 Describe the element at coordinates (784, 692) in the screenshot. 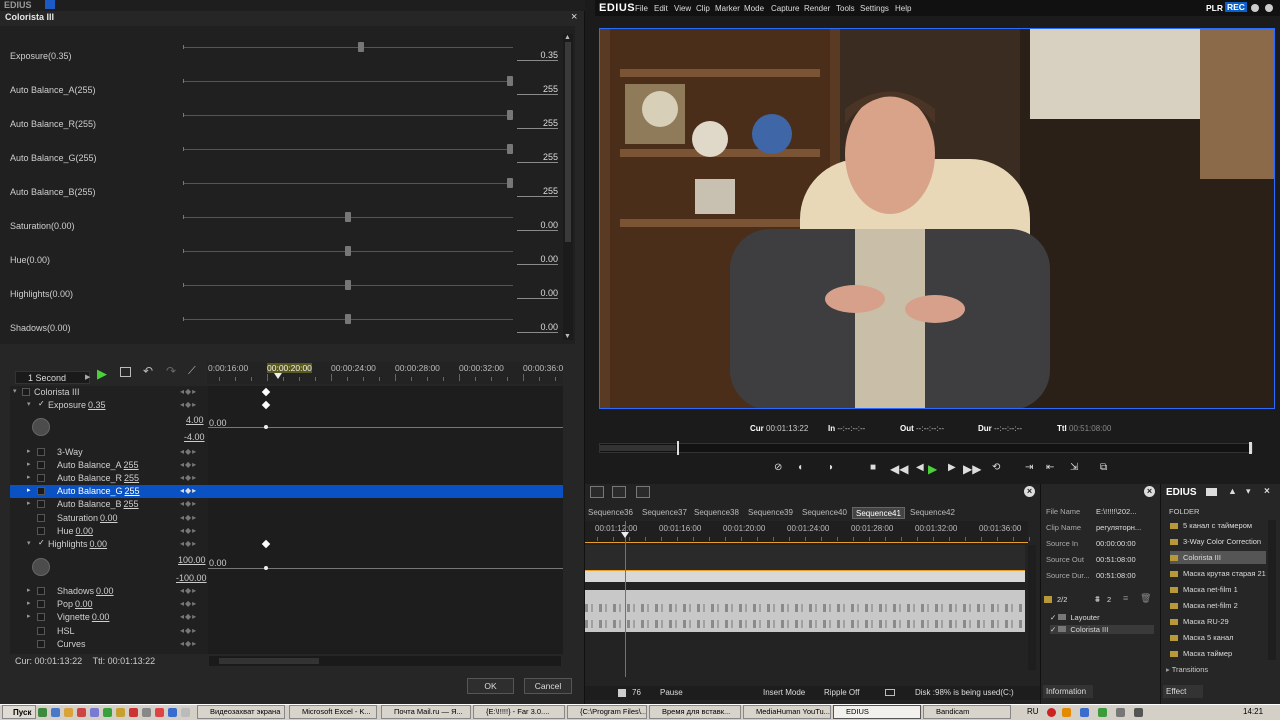

I see `insert-mode: Insert Mode` at that location.